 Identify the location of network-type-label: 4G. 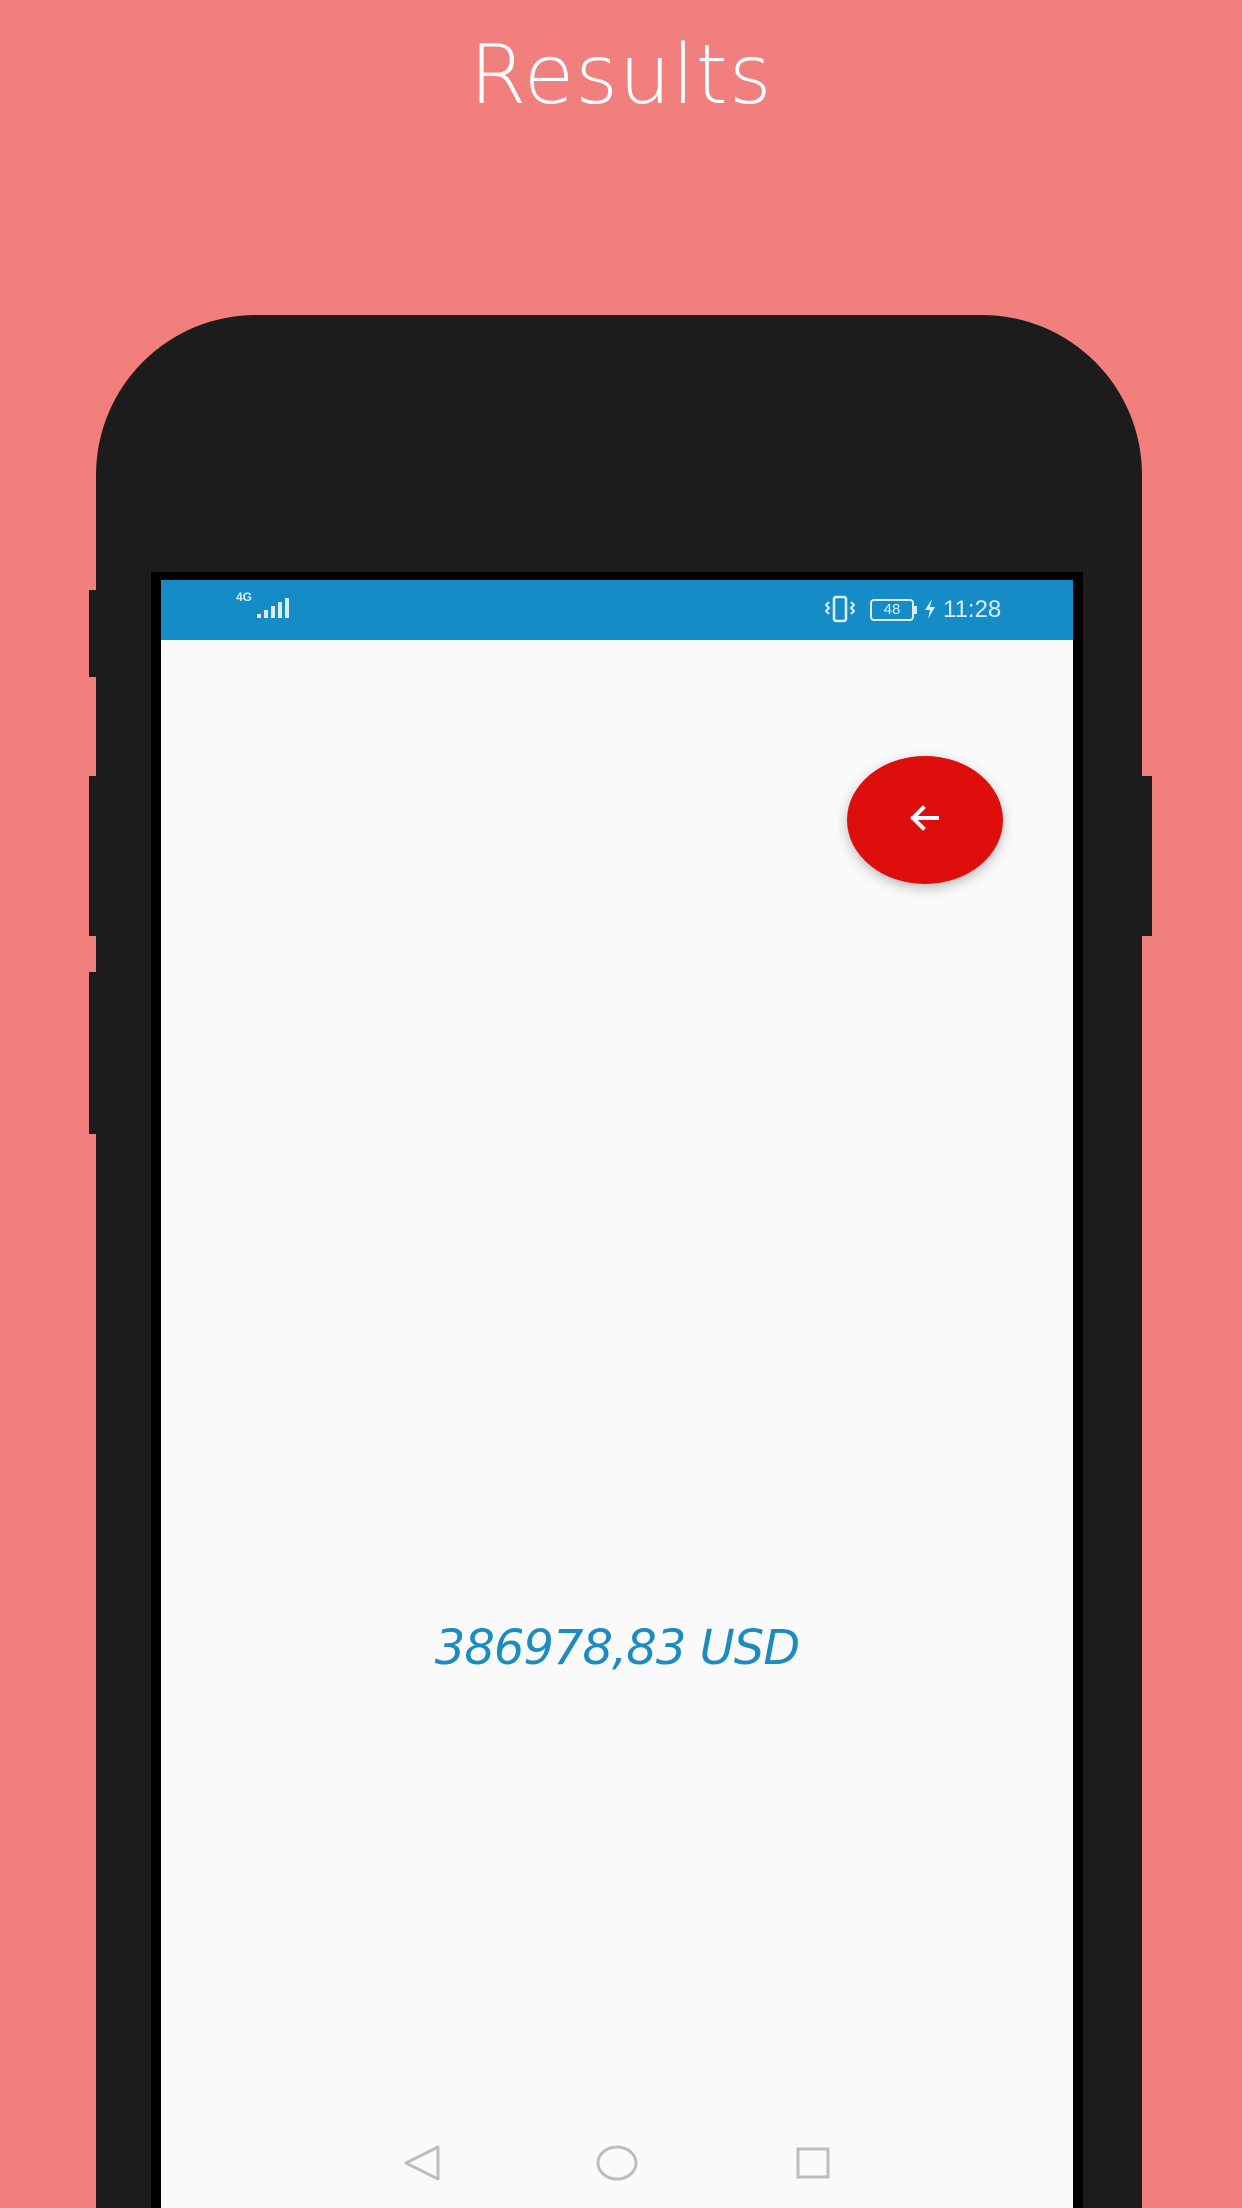
(244, 597).